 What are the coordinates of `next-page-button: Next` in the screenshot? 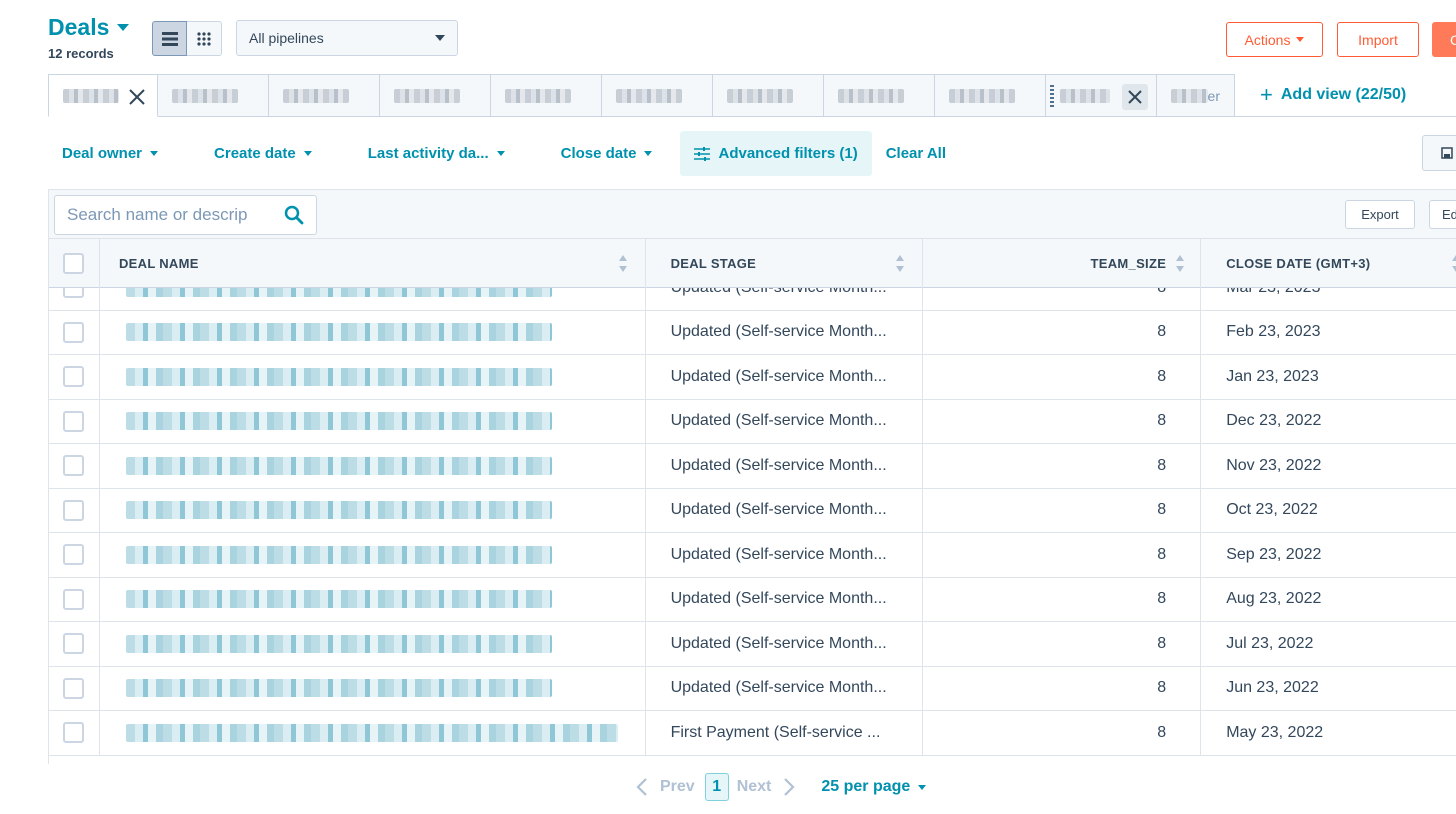 It's located at (766, 787).